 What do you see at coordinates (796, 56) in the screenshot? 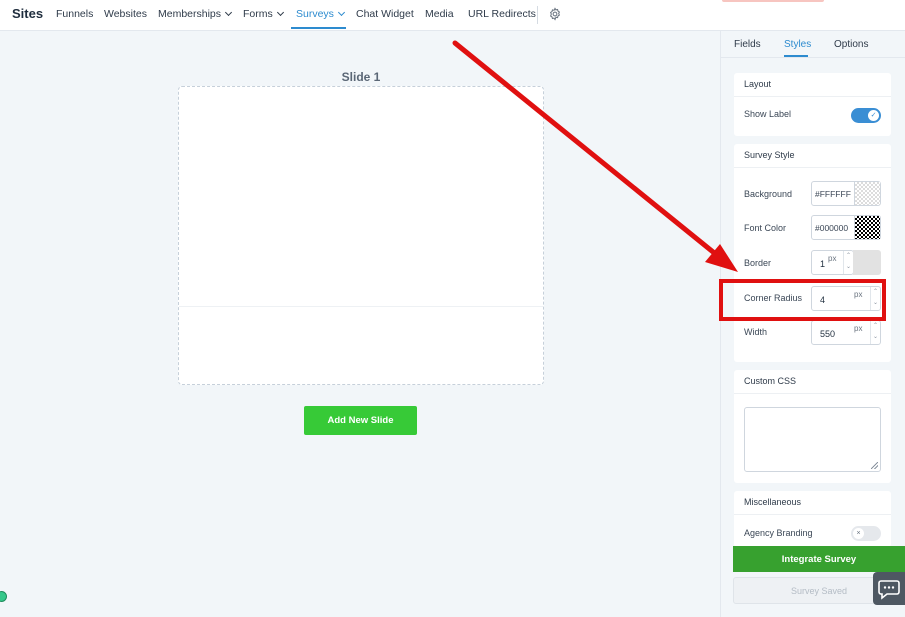
I see `active-tab-indicator` at bounding box center [796, 56].